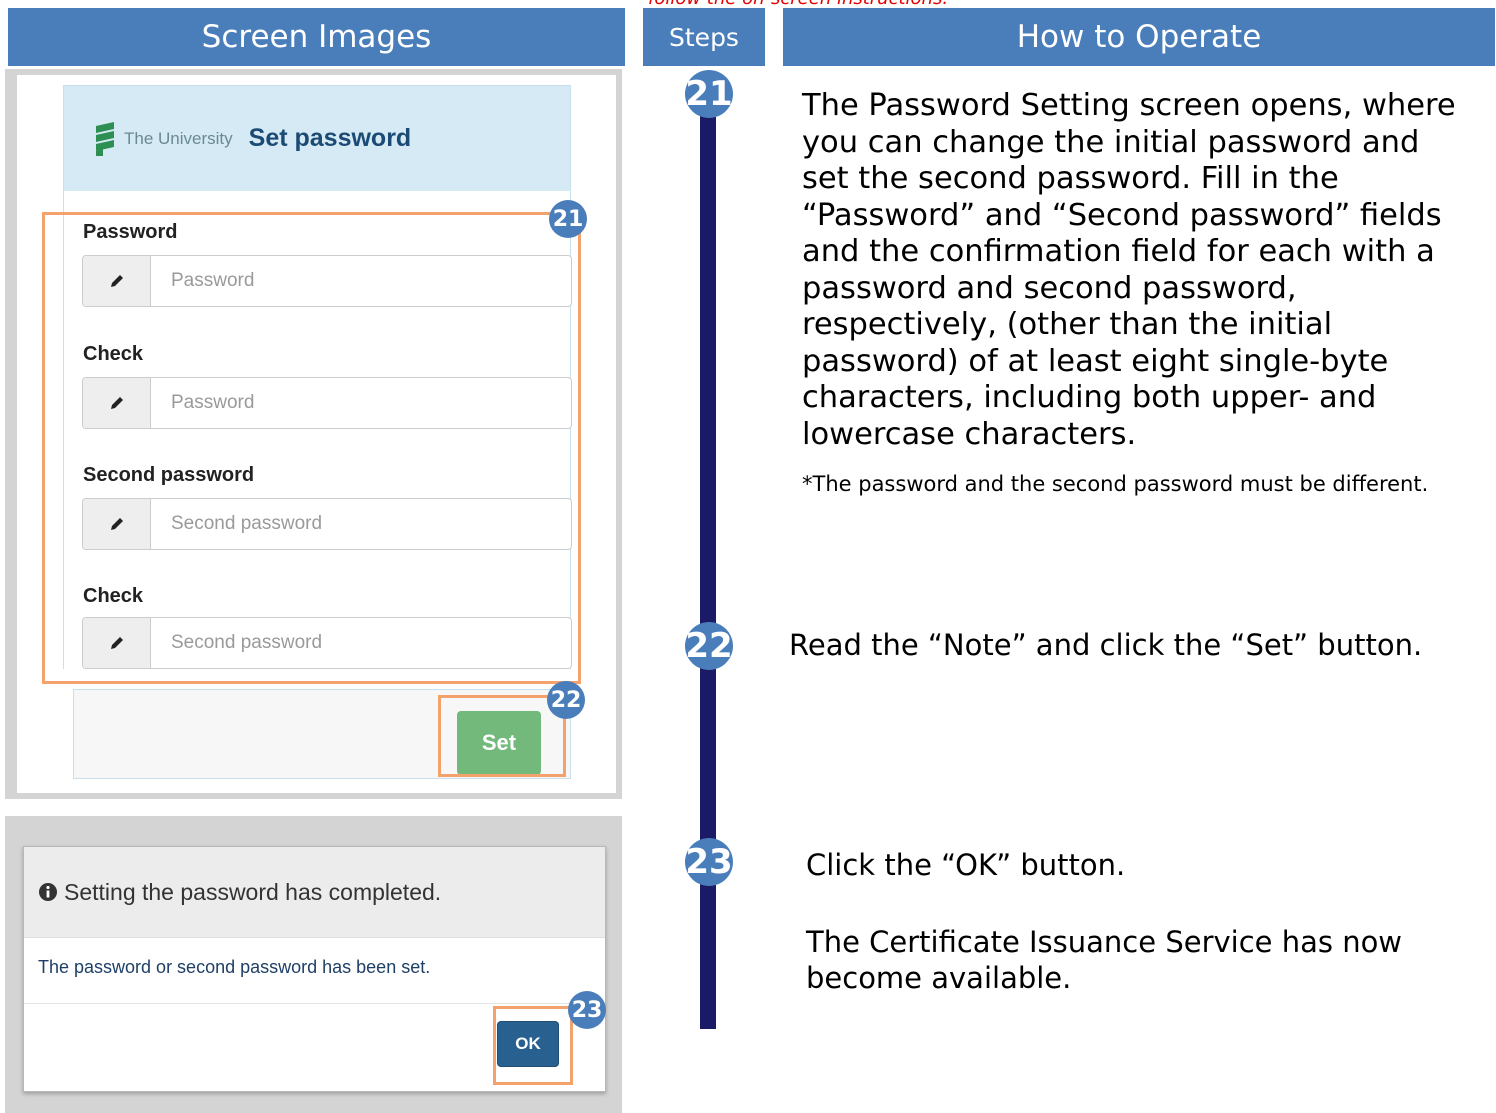  What do you see at coordinates (708, 564) in the screenshot?
I see `steps-timeline` at bounding box center [708, 564].